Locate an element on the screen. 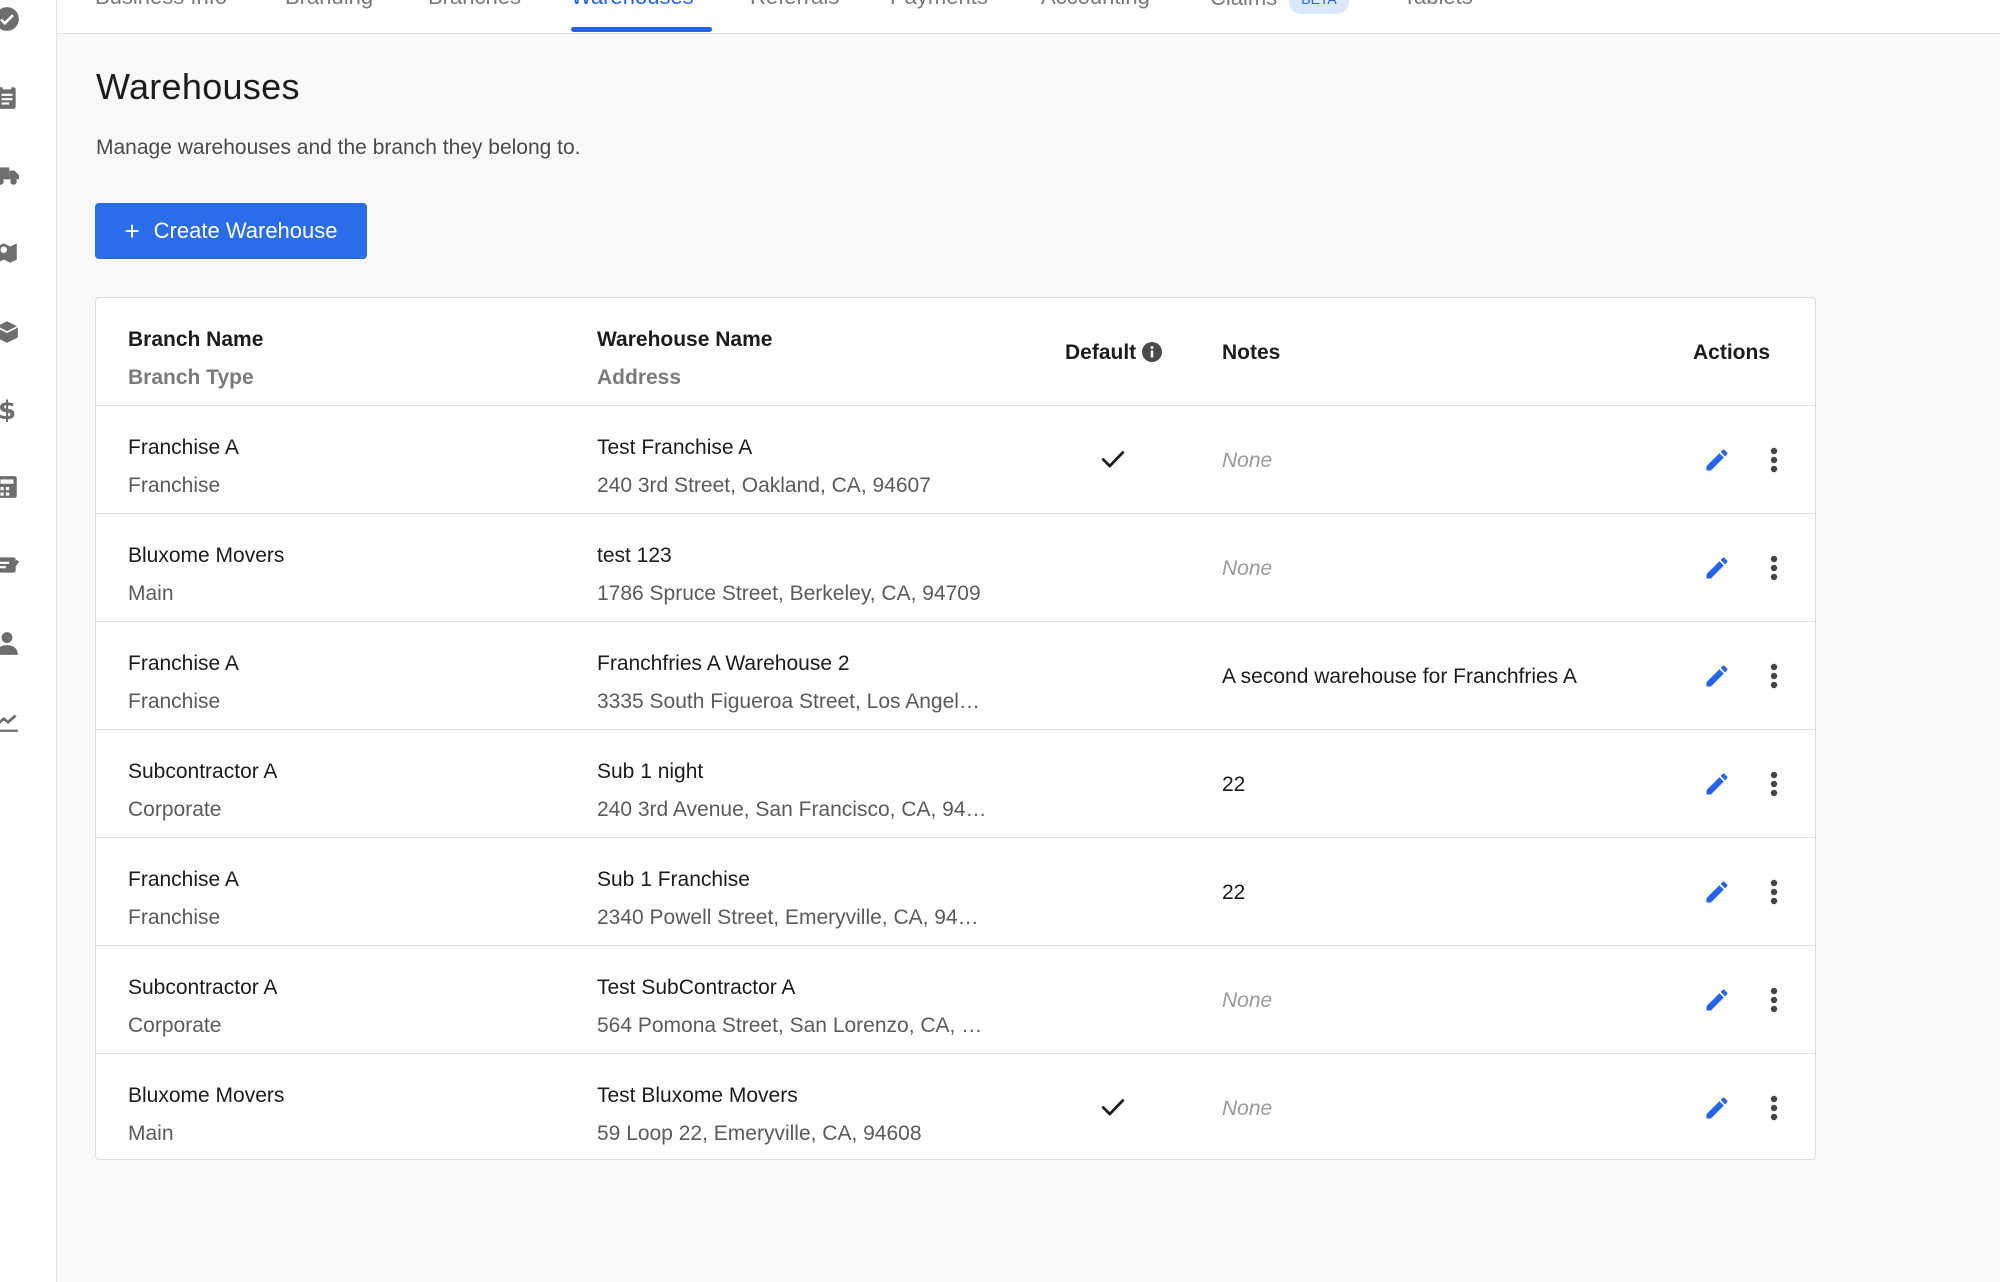  box-icon is located at coordinates (10, 331).